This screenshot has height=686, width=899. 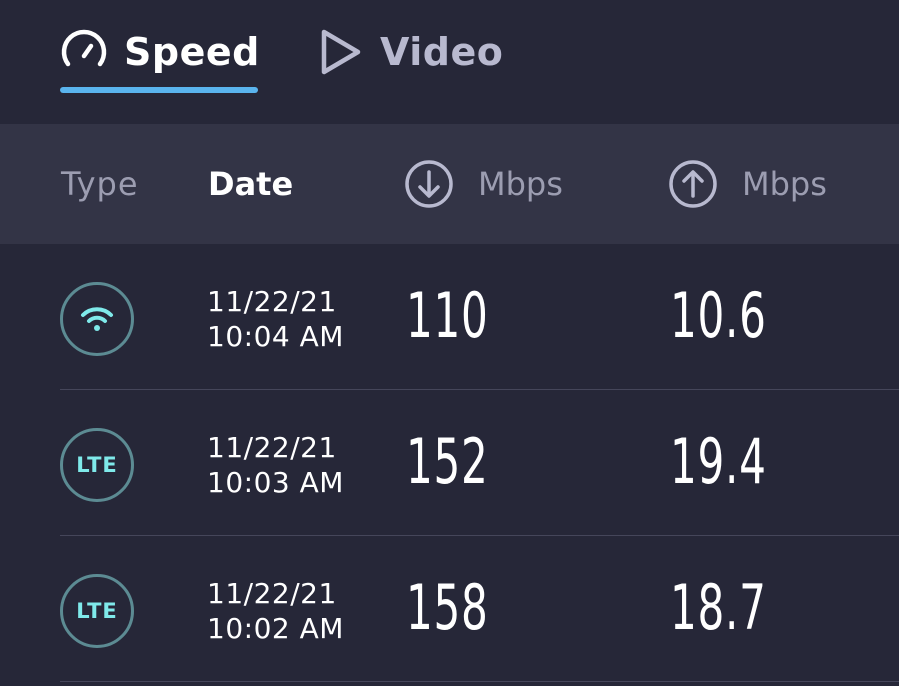 I want to click on download-arrow-icon, so click(x=429, y=184).